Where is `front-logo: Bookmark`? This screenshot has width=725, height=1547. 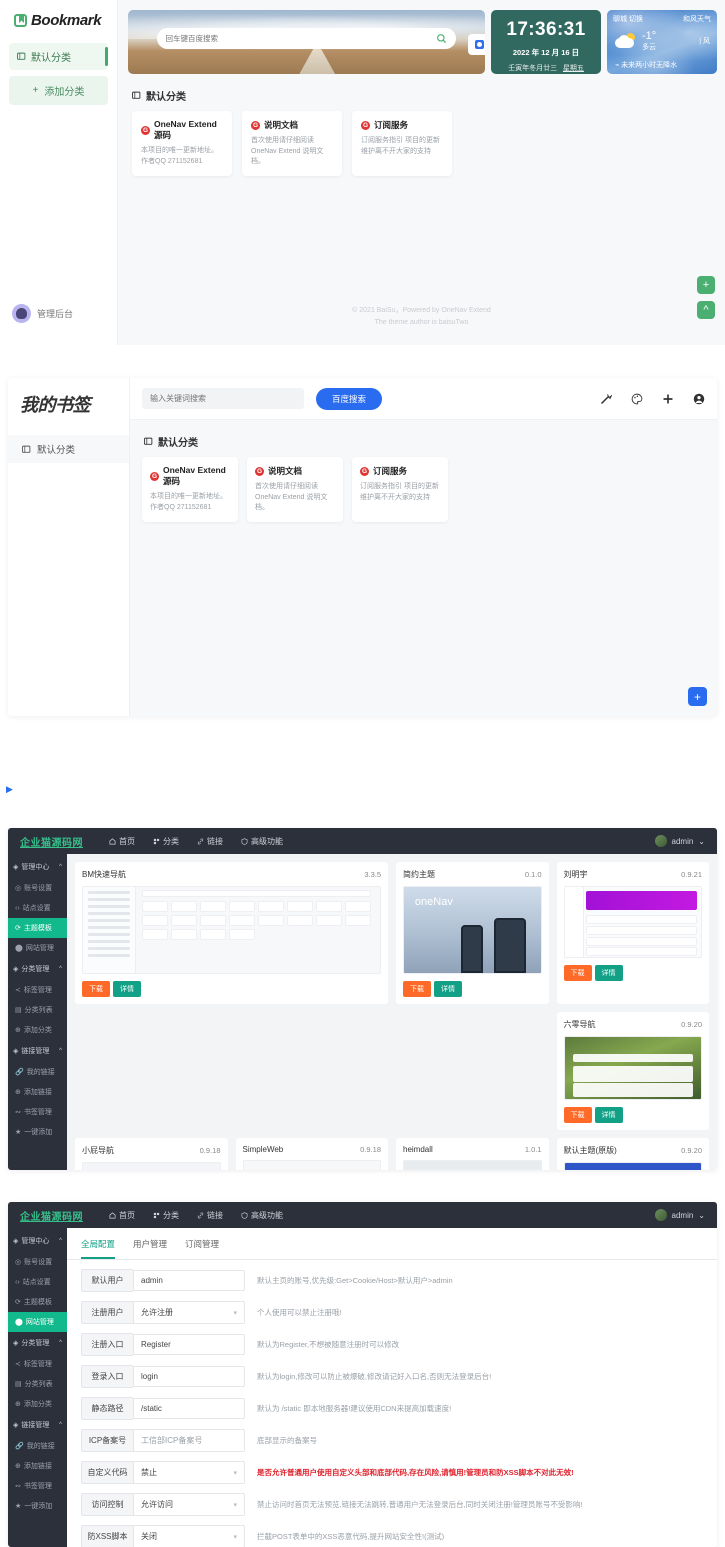 front-logo: Bookmark is located at coordinates (58, 20).